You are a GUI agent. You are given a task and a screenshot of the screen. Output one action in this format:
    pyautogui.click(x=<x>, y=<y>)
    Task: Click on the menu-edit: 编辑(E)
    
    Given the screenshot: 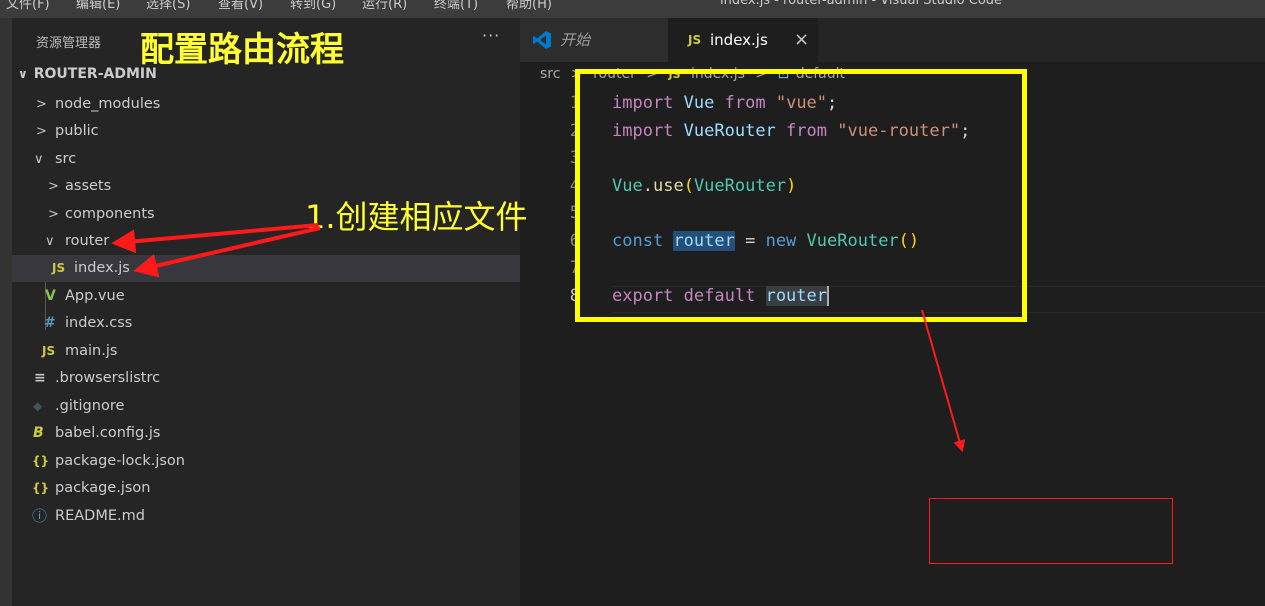 What is the action you would take?
    pyautogui.click(x=98, y=6)
    